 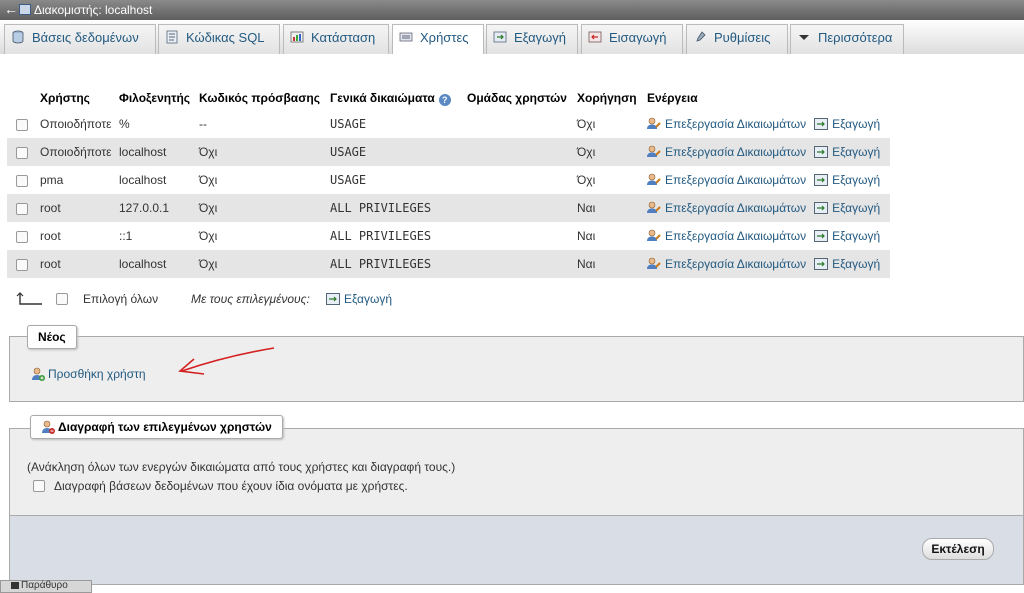 I want to click on cell-user: pma, so click(x=76, y=180).